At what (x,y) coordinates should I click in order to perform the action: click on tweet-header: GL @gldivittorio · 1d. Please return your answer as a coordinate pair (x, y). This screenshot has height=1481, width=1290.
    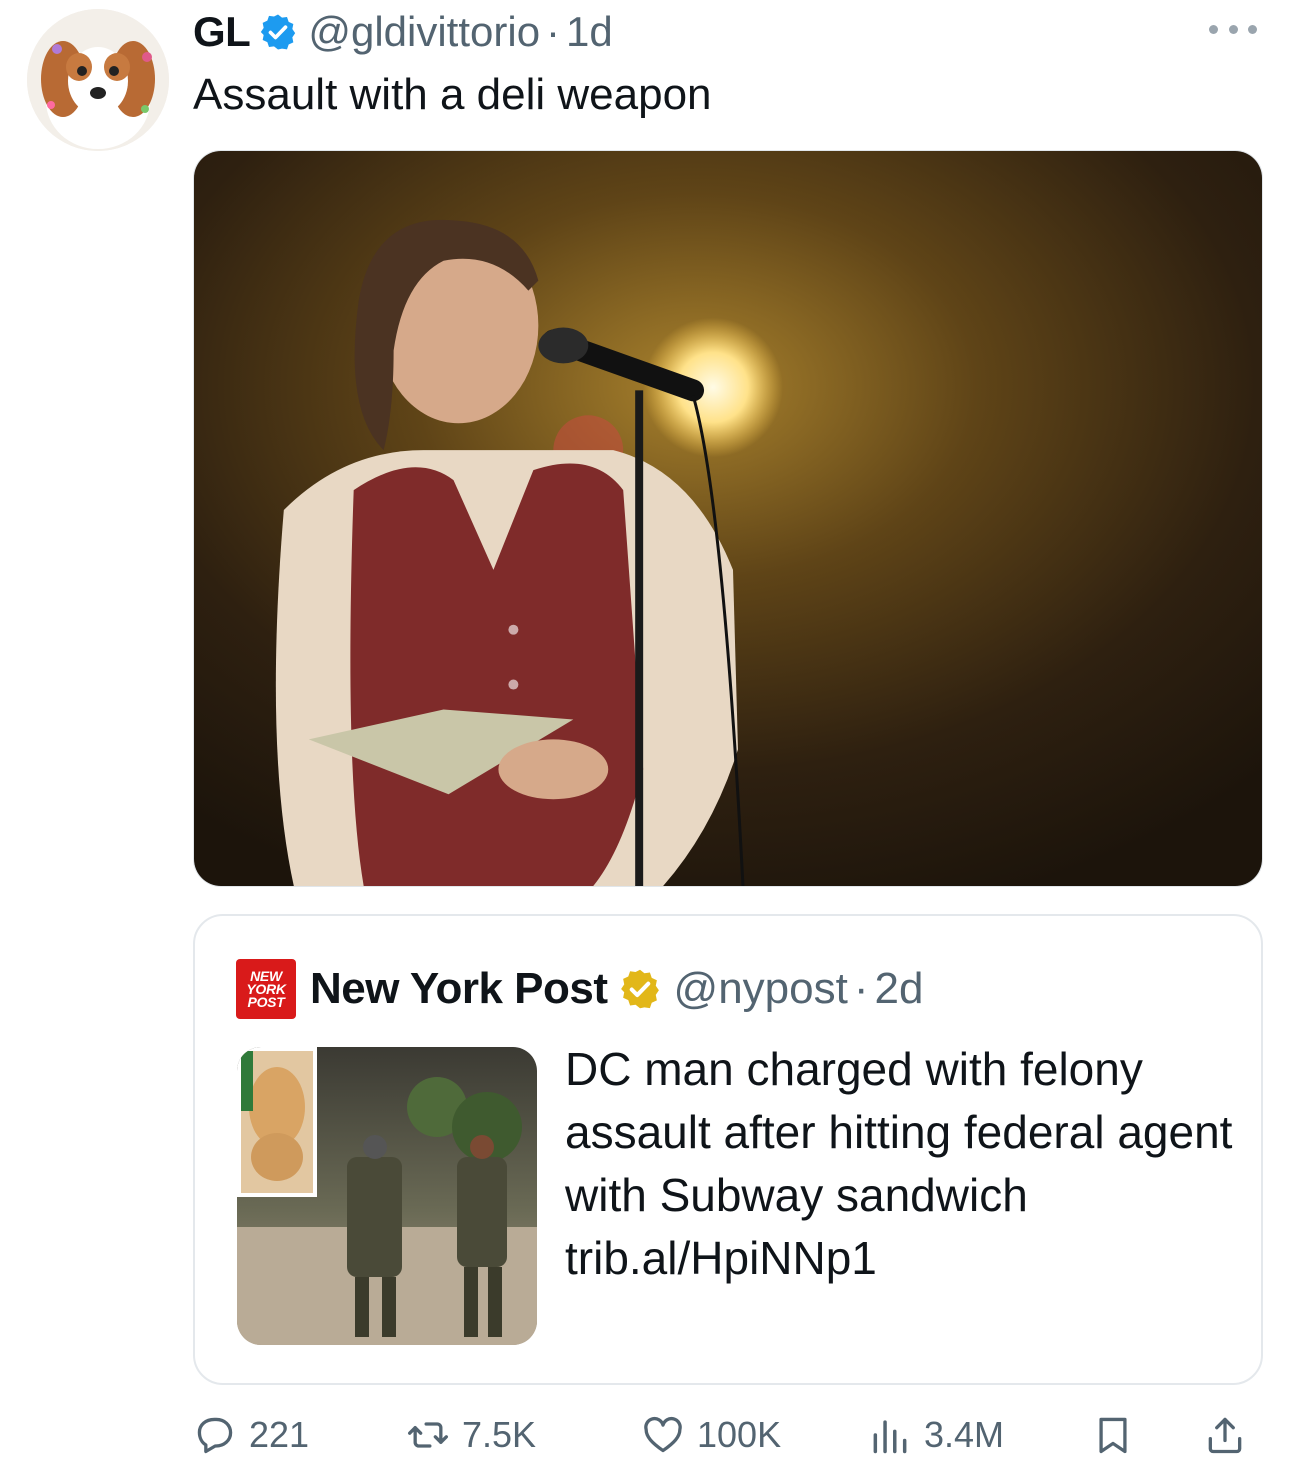
    Looking at the image, I should click on (403, 32).